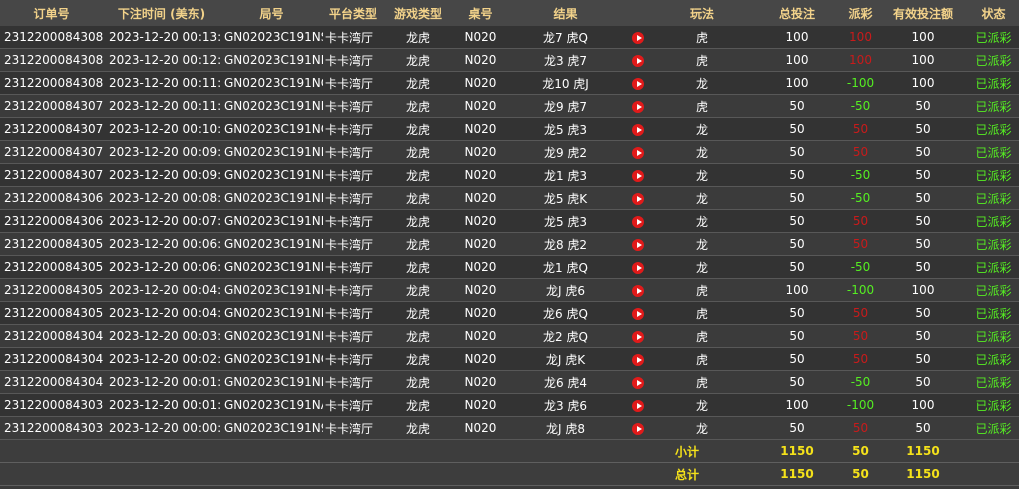 The width and height of the screenshot is (1019, 489). I want to click on subtotal-row: 小计 1150 50 1150, so click(509, 451).